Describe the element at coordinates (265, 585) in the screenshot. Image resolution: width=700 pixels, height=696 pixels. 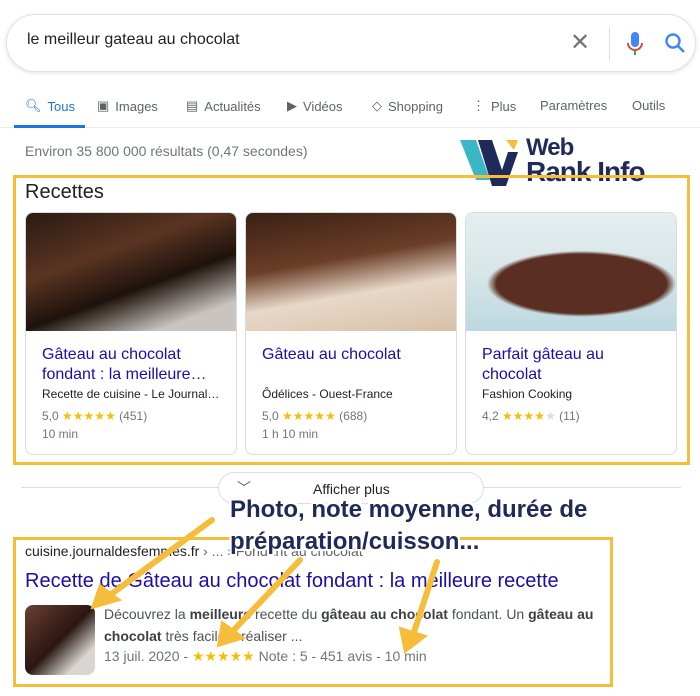
I see `annotation-arrows` at that location.